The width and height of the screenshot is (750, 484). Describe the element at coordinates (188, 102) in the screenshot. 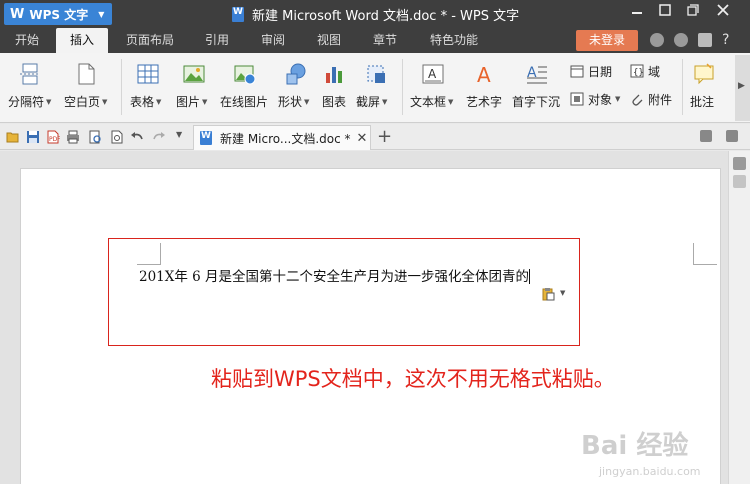

I see `picture-label: 图片` at that location.